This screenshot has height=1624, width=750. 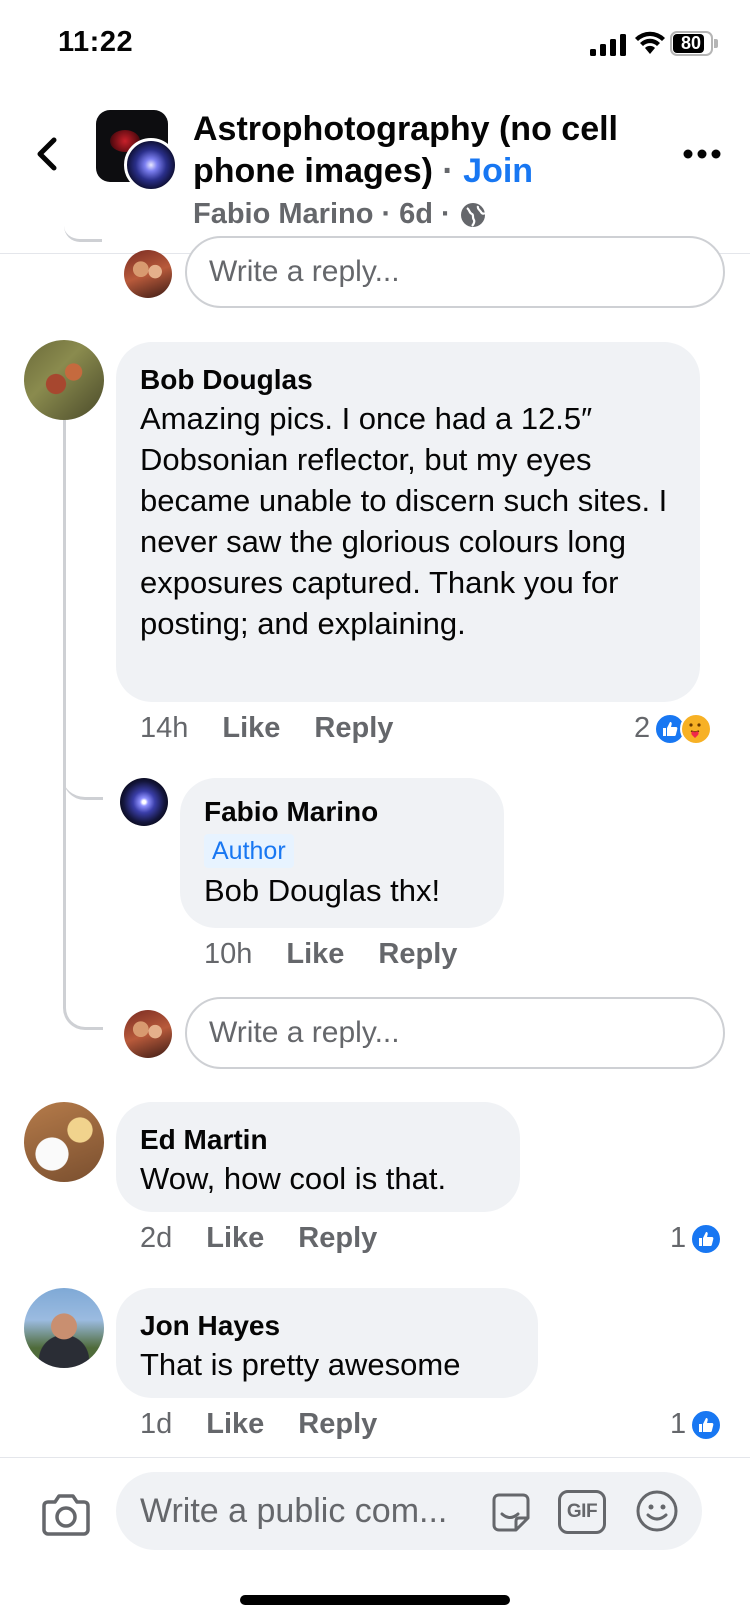 What do you see at coordinates (511, 1513) in the screenshot?
I see `sticker-icon` at bounding box center [511, 1513].